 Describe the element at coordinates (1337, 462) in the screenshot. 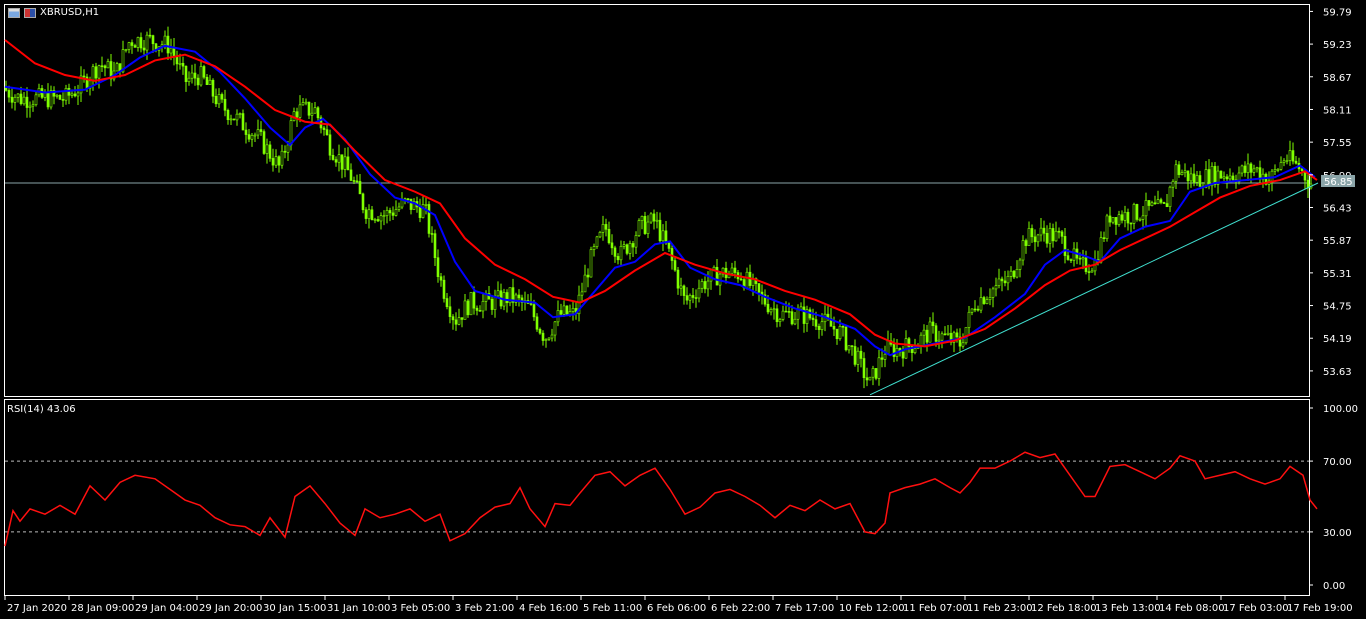

I see `rsi-tick-label: 70.00` at that location.